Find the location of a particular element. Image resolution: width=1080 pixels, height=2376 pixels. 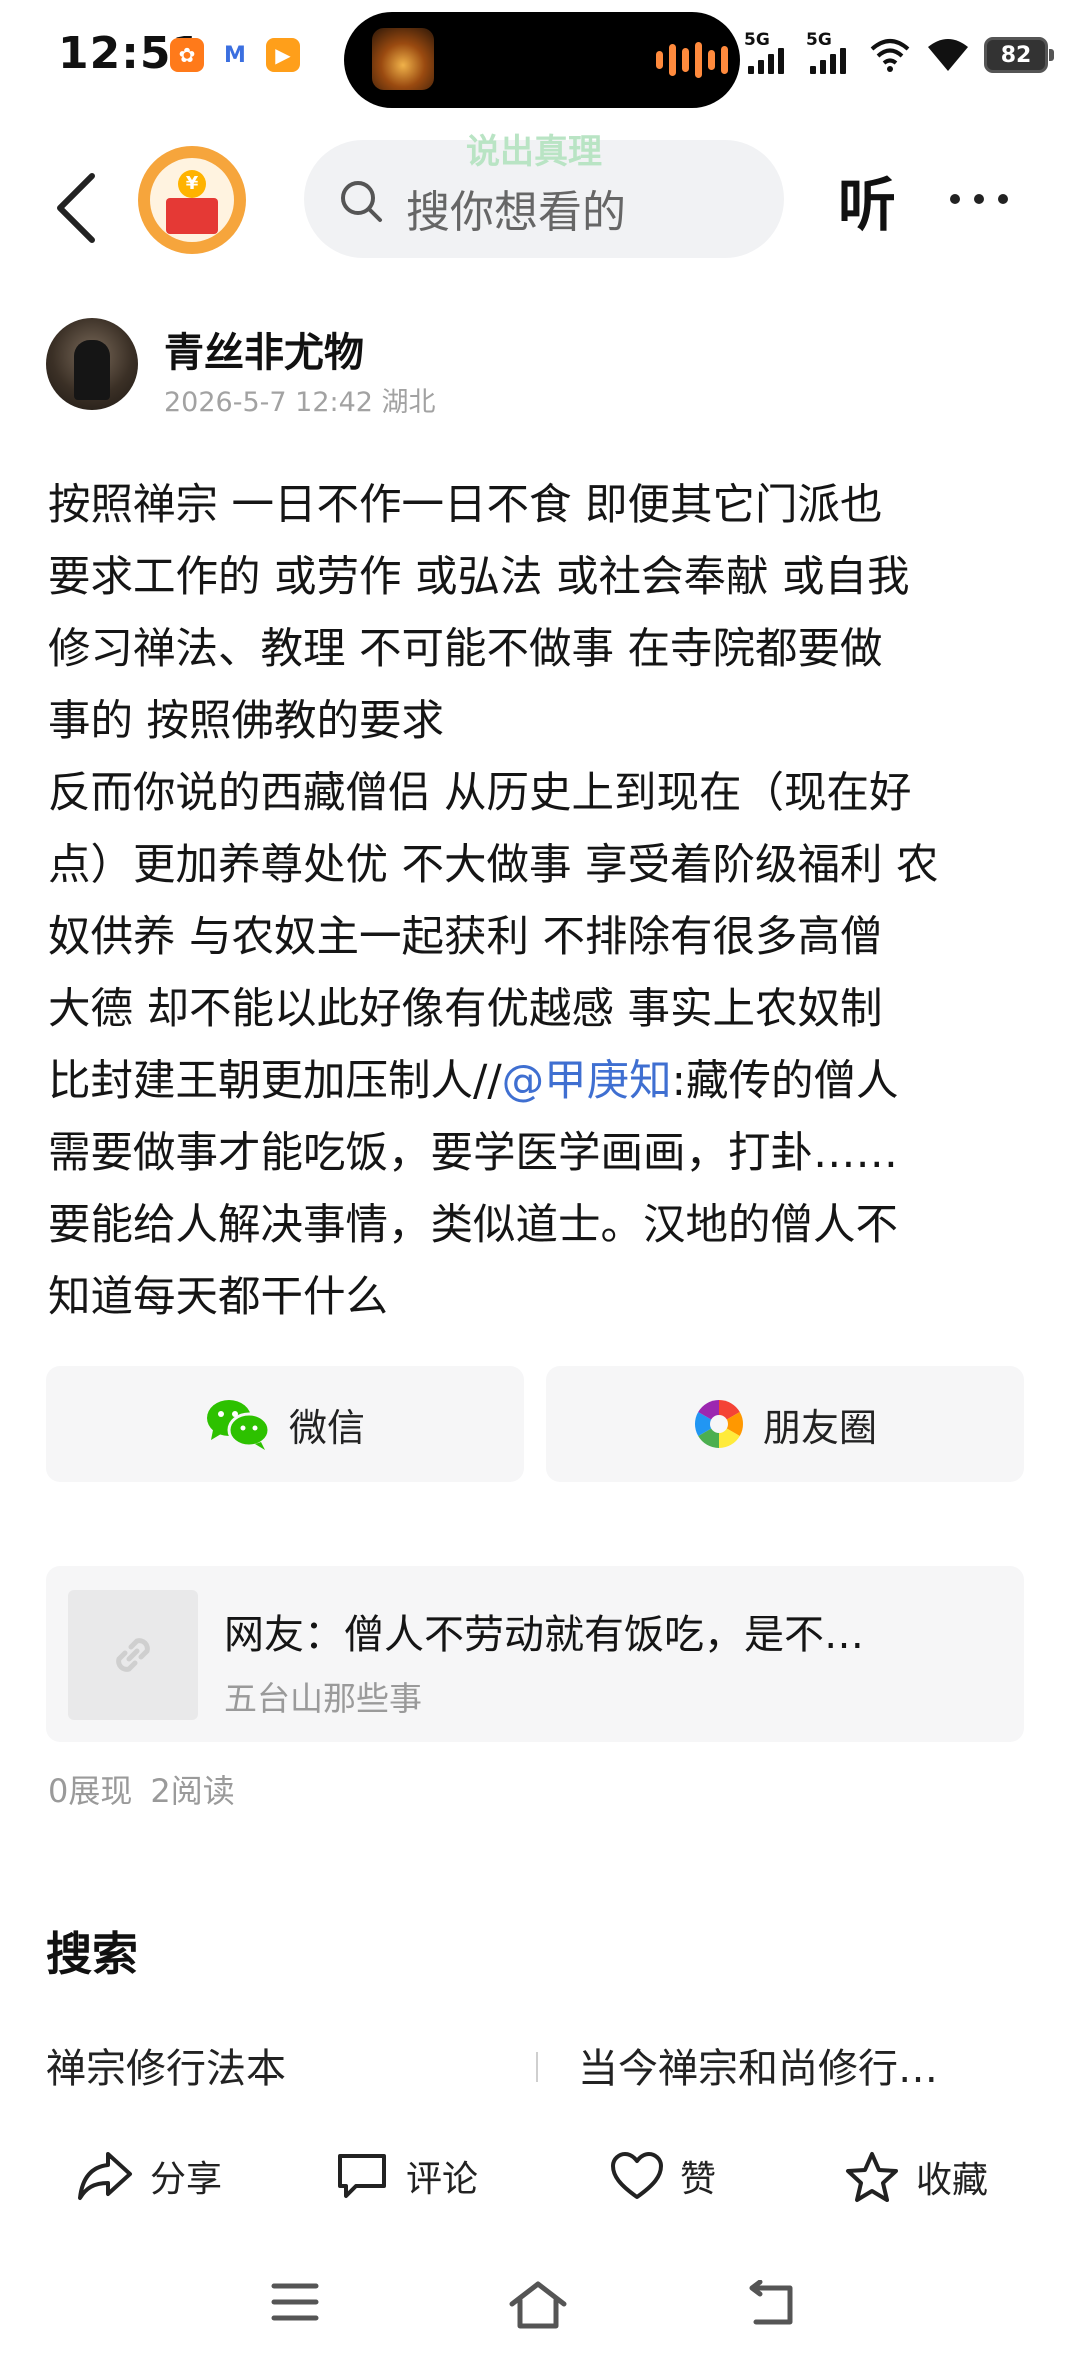

status-app-icons: ✿ M ▶ is located at coordinates (235, 55).